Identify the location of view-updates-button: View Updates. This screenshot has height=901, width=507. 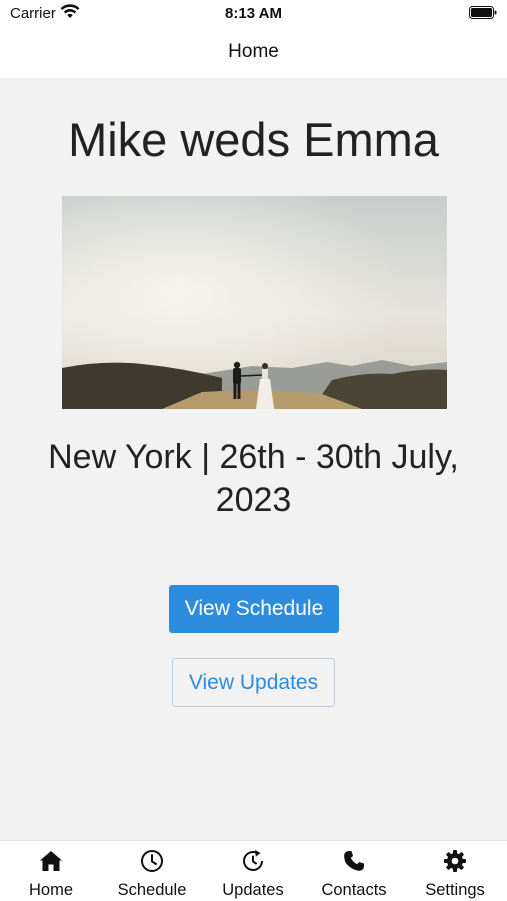
(253, 682).